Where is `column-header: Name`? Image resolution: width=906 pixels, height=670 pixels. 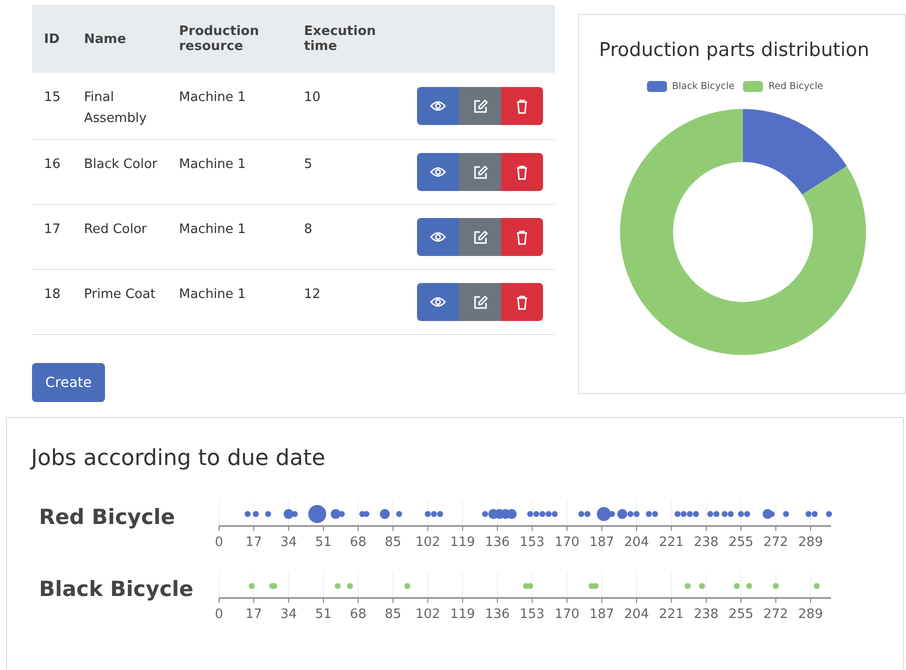
column-header: Name is located at coordinates (119, 39).